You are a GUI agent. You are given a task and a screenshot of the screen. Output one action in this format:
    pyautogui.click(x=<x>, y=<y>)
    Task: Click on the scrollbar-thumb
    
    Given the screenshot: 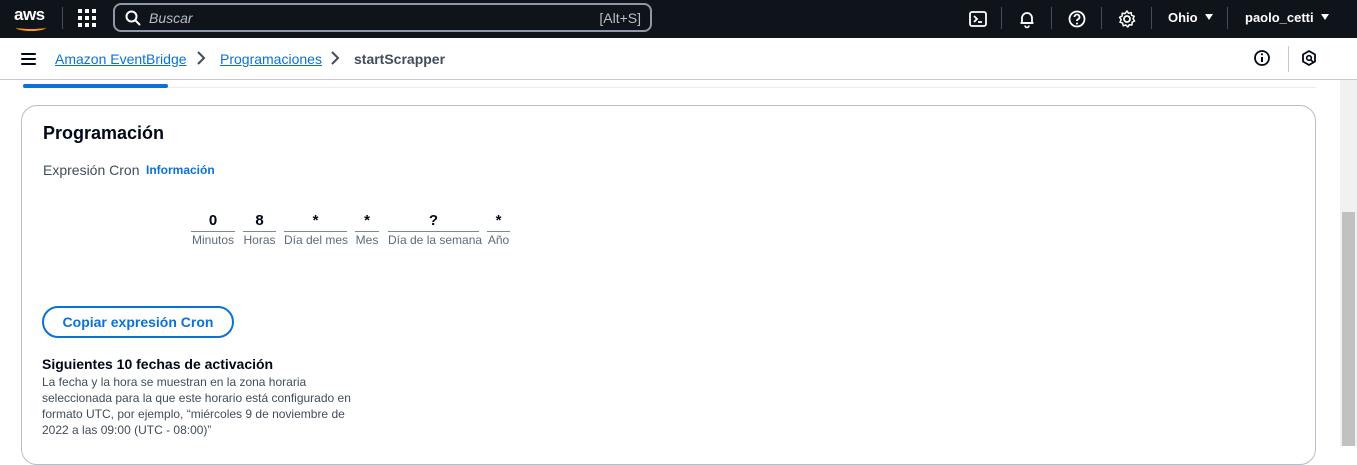 What is the action you would take?
    pyautogui.click(x=1348, y=329)
    